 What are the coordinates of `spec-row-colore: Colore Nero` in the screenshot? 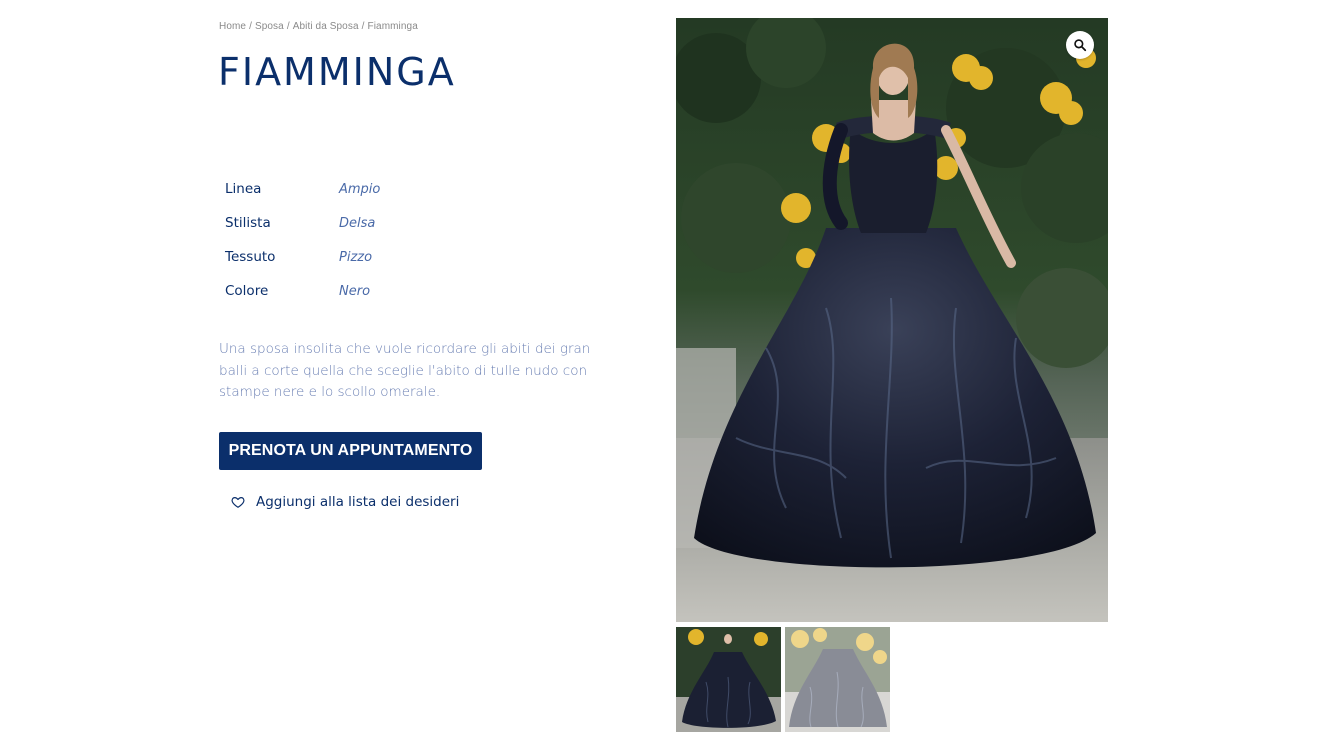 It's located at (375, 291).